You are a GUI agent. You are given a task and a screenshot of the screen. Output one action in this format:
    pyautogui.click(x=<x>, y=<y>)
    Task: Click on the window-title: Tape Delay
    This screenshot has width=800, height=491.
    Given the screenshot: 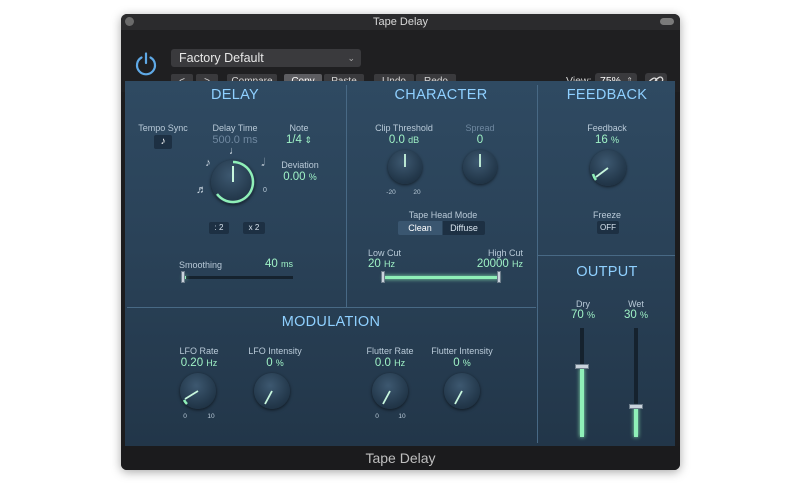 What is the action you would take?
    pyautogui.click(x=400, y=22)
    